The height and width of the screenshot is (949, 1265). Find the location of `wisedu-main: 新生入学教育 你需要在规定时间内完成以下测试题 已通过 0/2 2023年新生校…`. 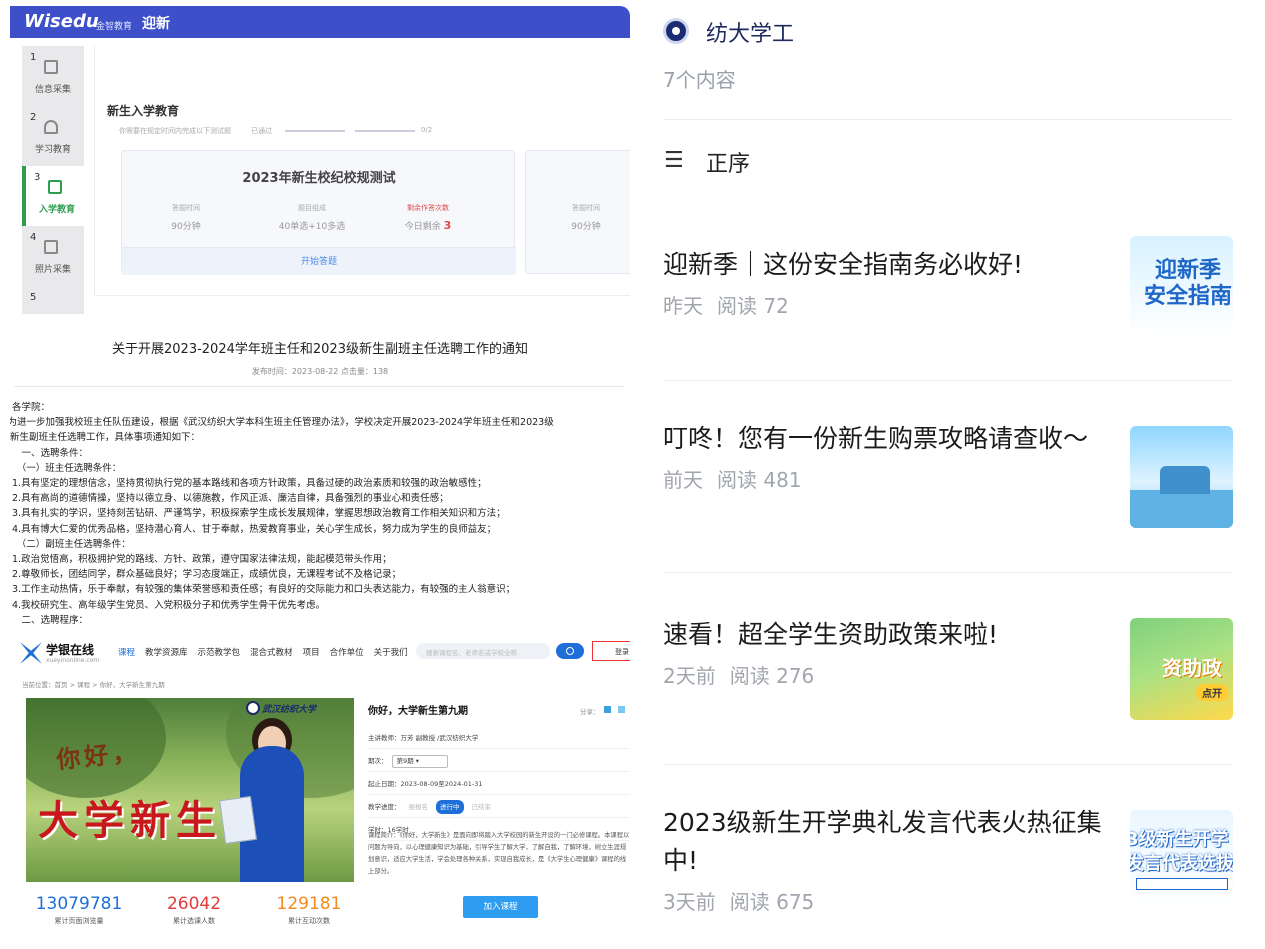

wisedu-main: 新生入学教育 你需要在规定时间内完成以下测试题 已通过 0/2 2023年新生校… is located at coordinates (362, 171).